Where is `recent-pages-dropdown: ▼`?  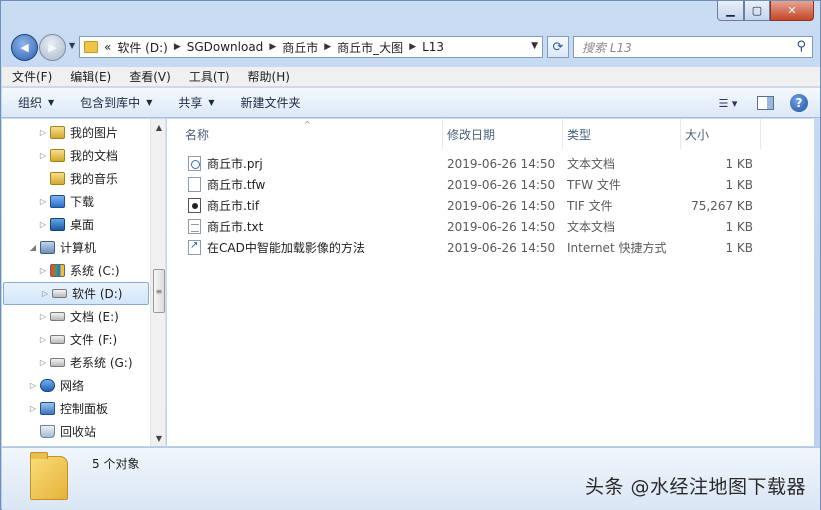 recent-pages-dropdown: ▼ is located at coordinates (72, 45).